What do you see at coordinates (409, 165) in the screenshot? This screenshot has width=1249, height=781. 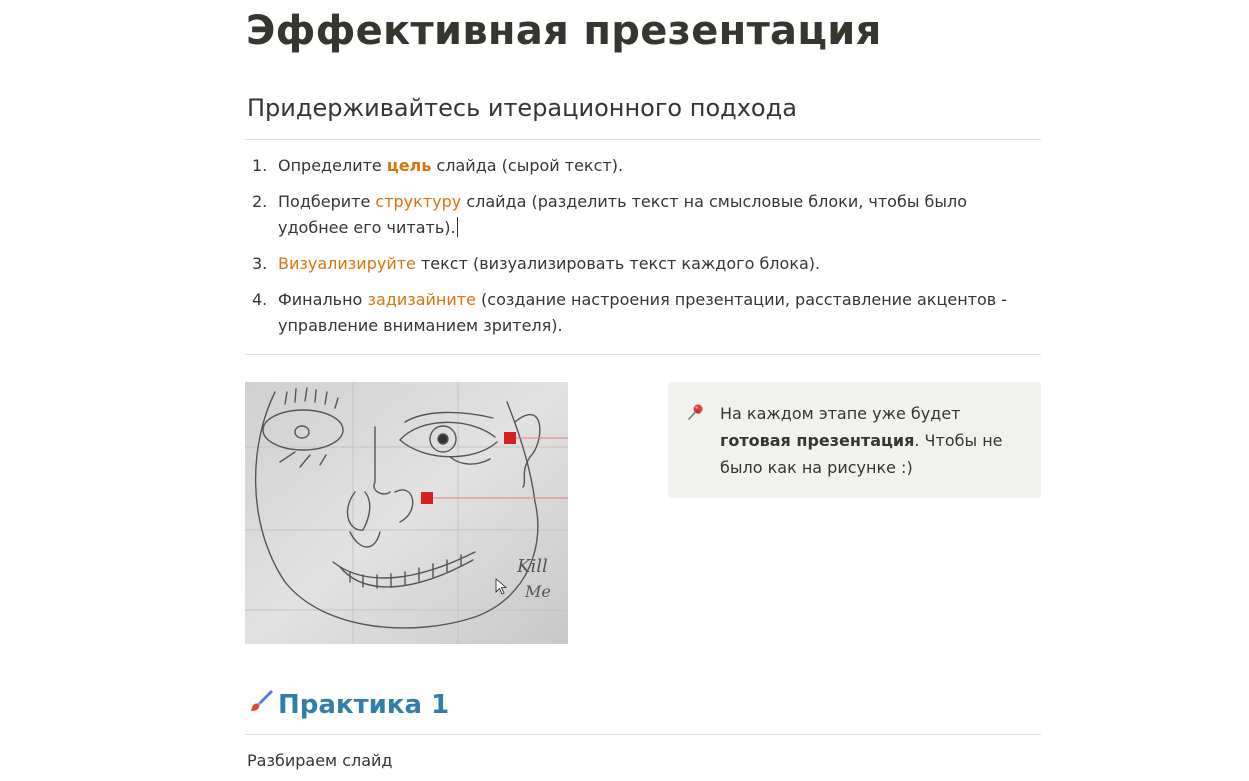 I see `highlight-word: цель` at bounding box center [409, 165].